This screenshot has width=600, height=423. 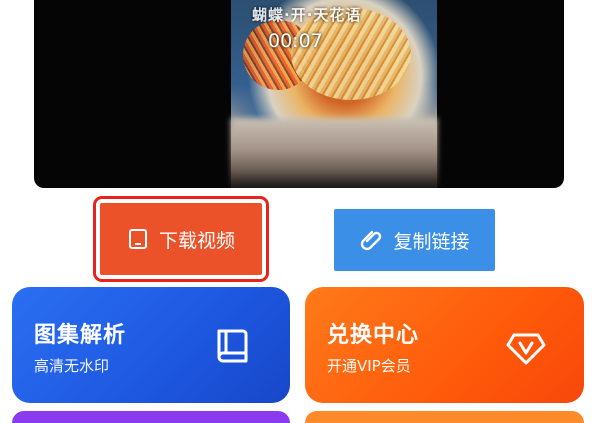 I want to click on gallery-card-title: 图集解析, so click(x=80, y=335).